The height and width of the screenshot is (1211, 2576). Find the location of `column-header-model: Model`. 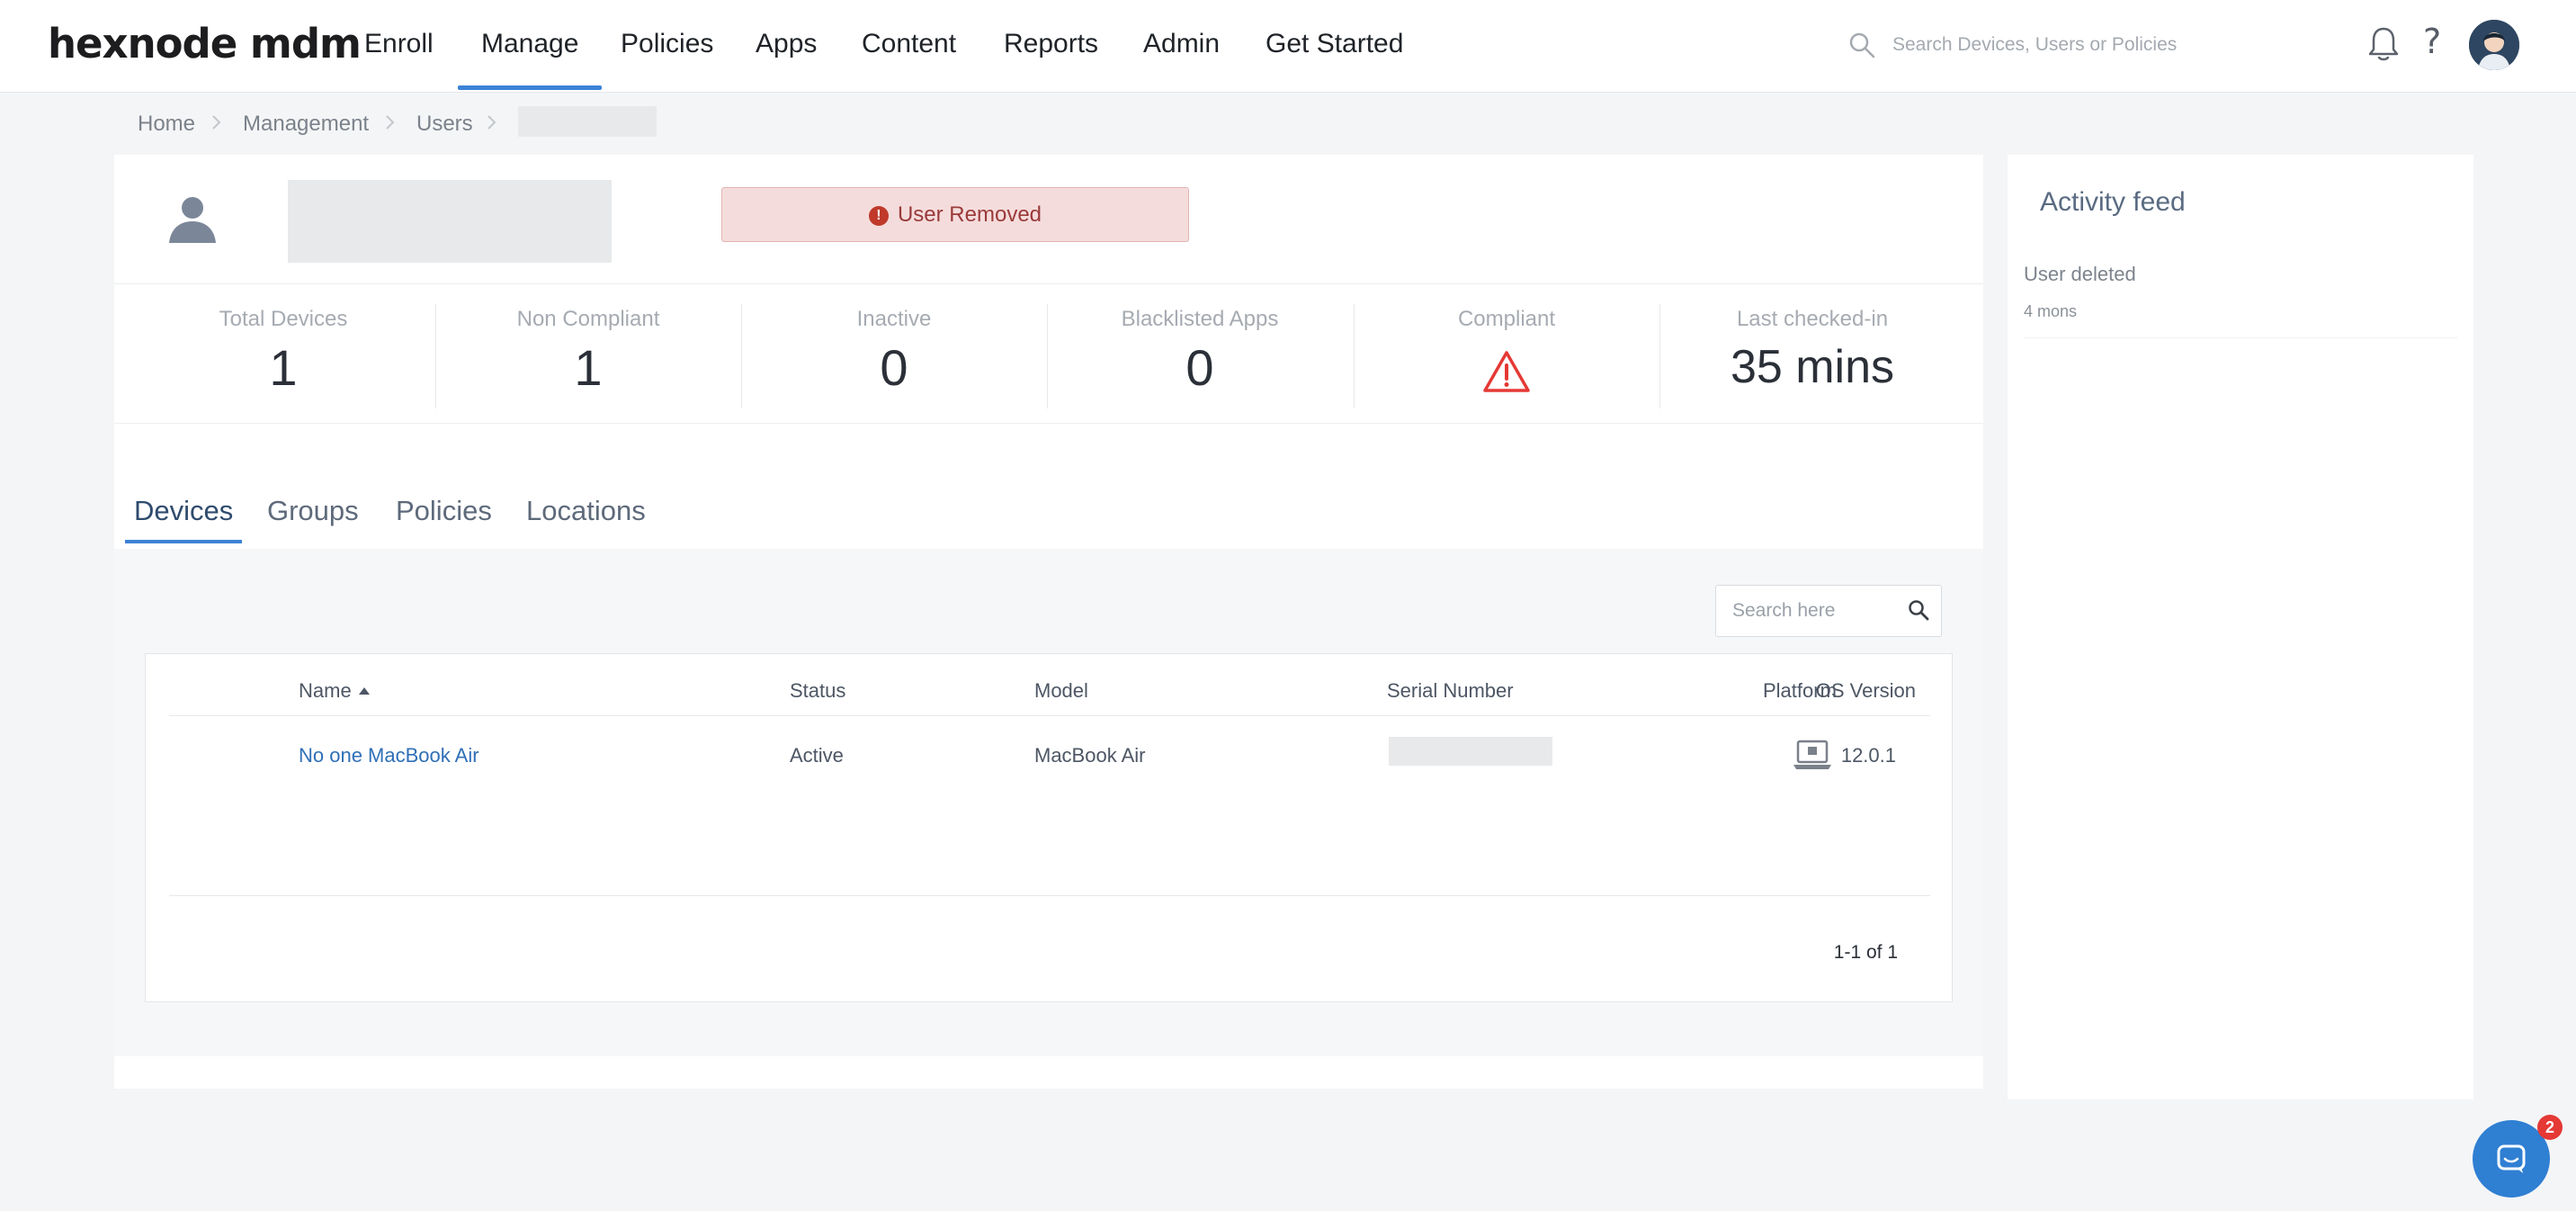

column-header-model: Model is located at coordinates (1061, 691).